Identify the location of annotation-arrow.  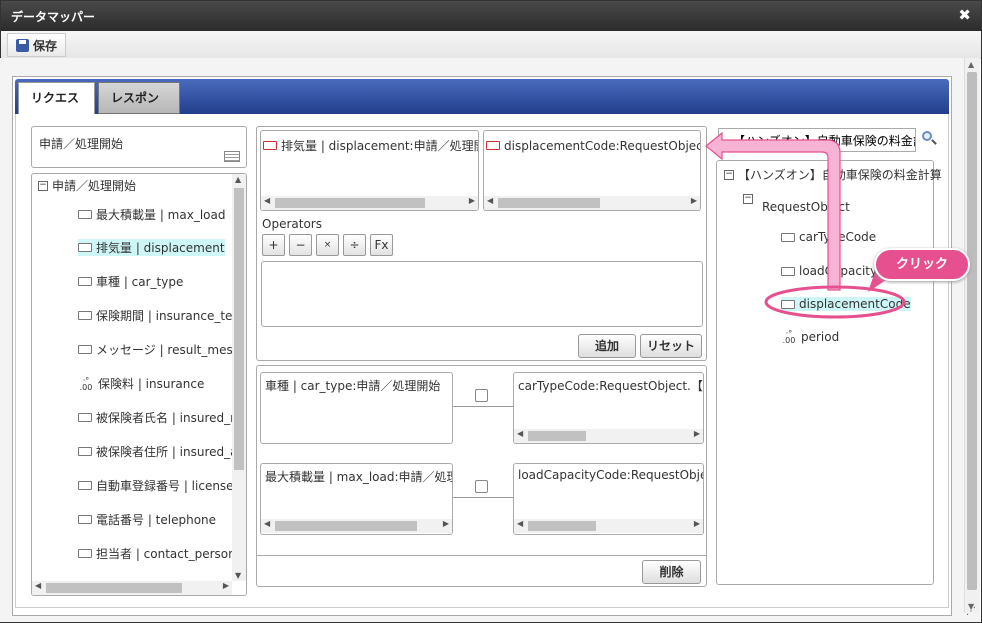
(773, 211).